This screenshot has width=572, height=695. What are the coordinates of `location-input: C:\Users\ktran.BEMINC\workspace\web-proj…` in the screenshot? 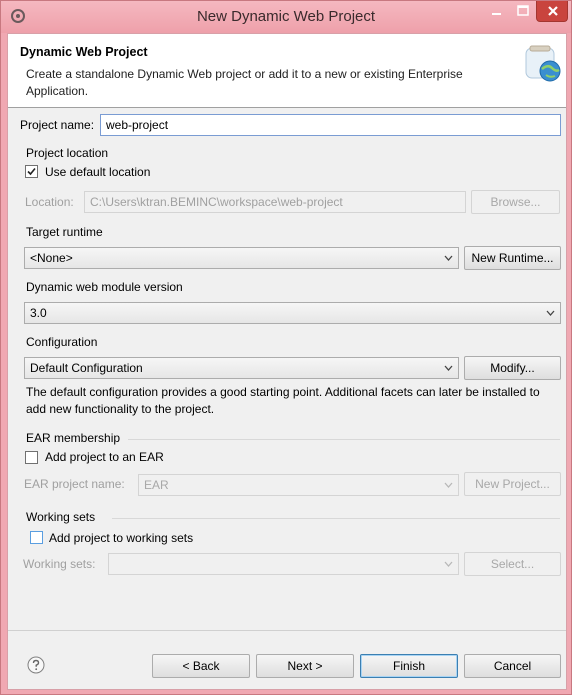 It's located at (275, 202).